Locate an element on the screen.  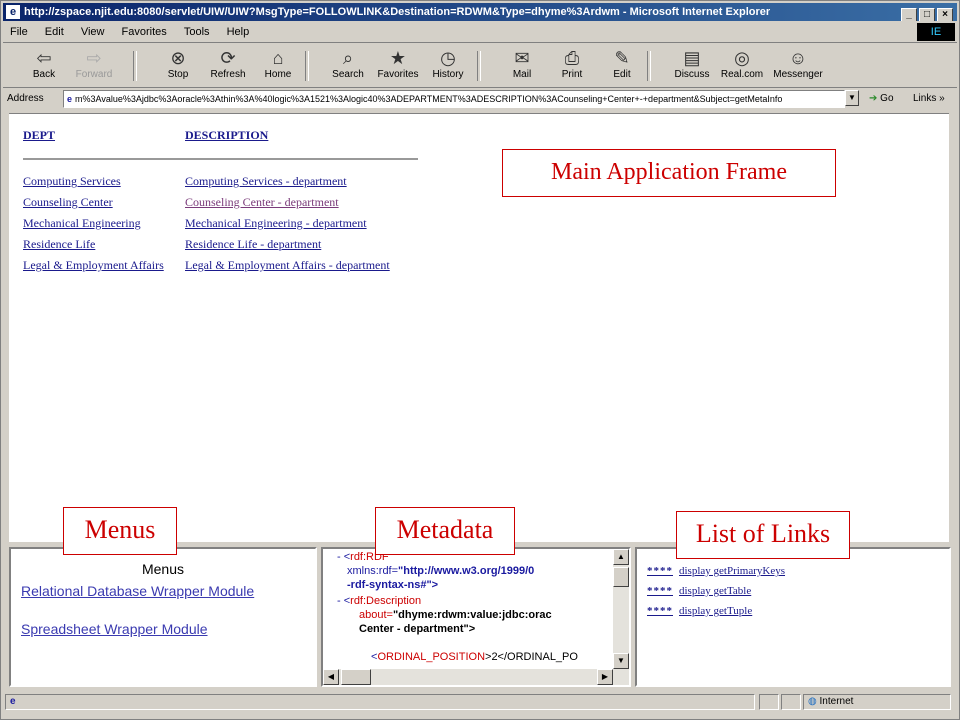
xml-line: - <rdf:Description is located at coordinates (379, 601).